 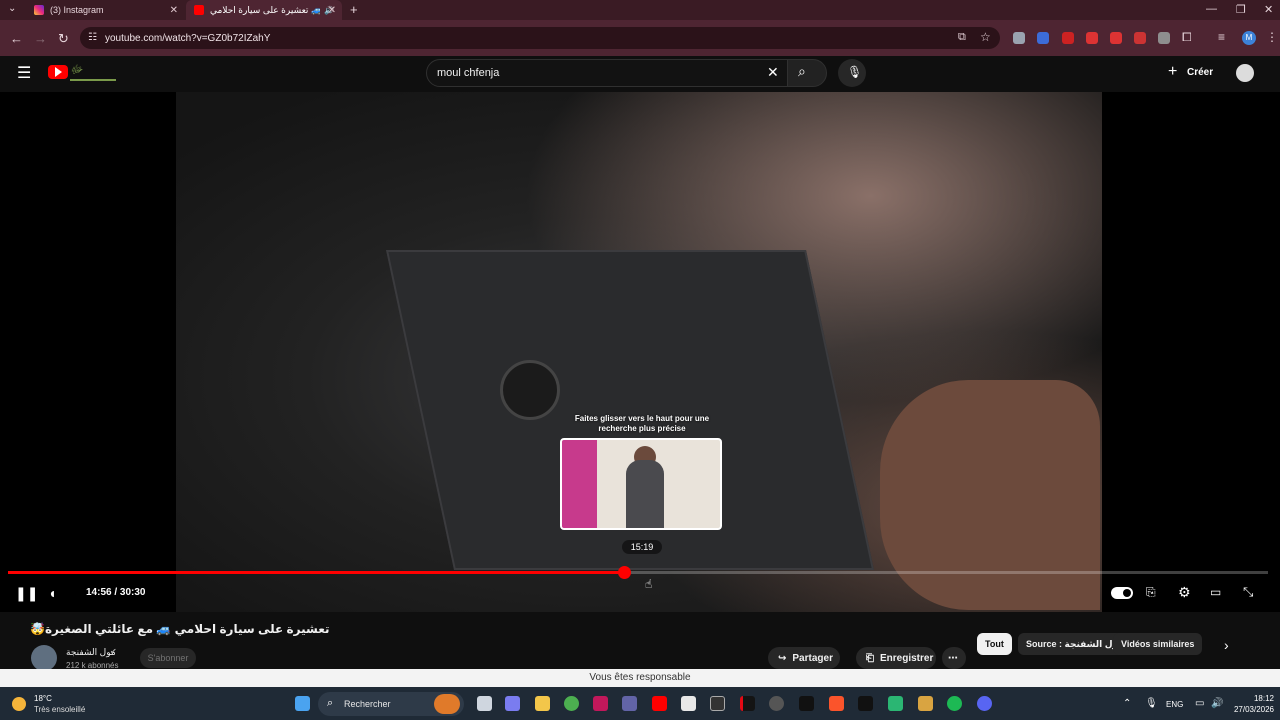 I want to click on notification-banner: Vous êtes responsable, so click(x=640, y=678).